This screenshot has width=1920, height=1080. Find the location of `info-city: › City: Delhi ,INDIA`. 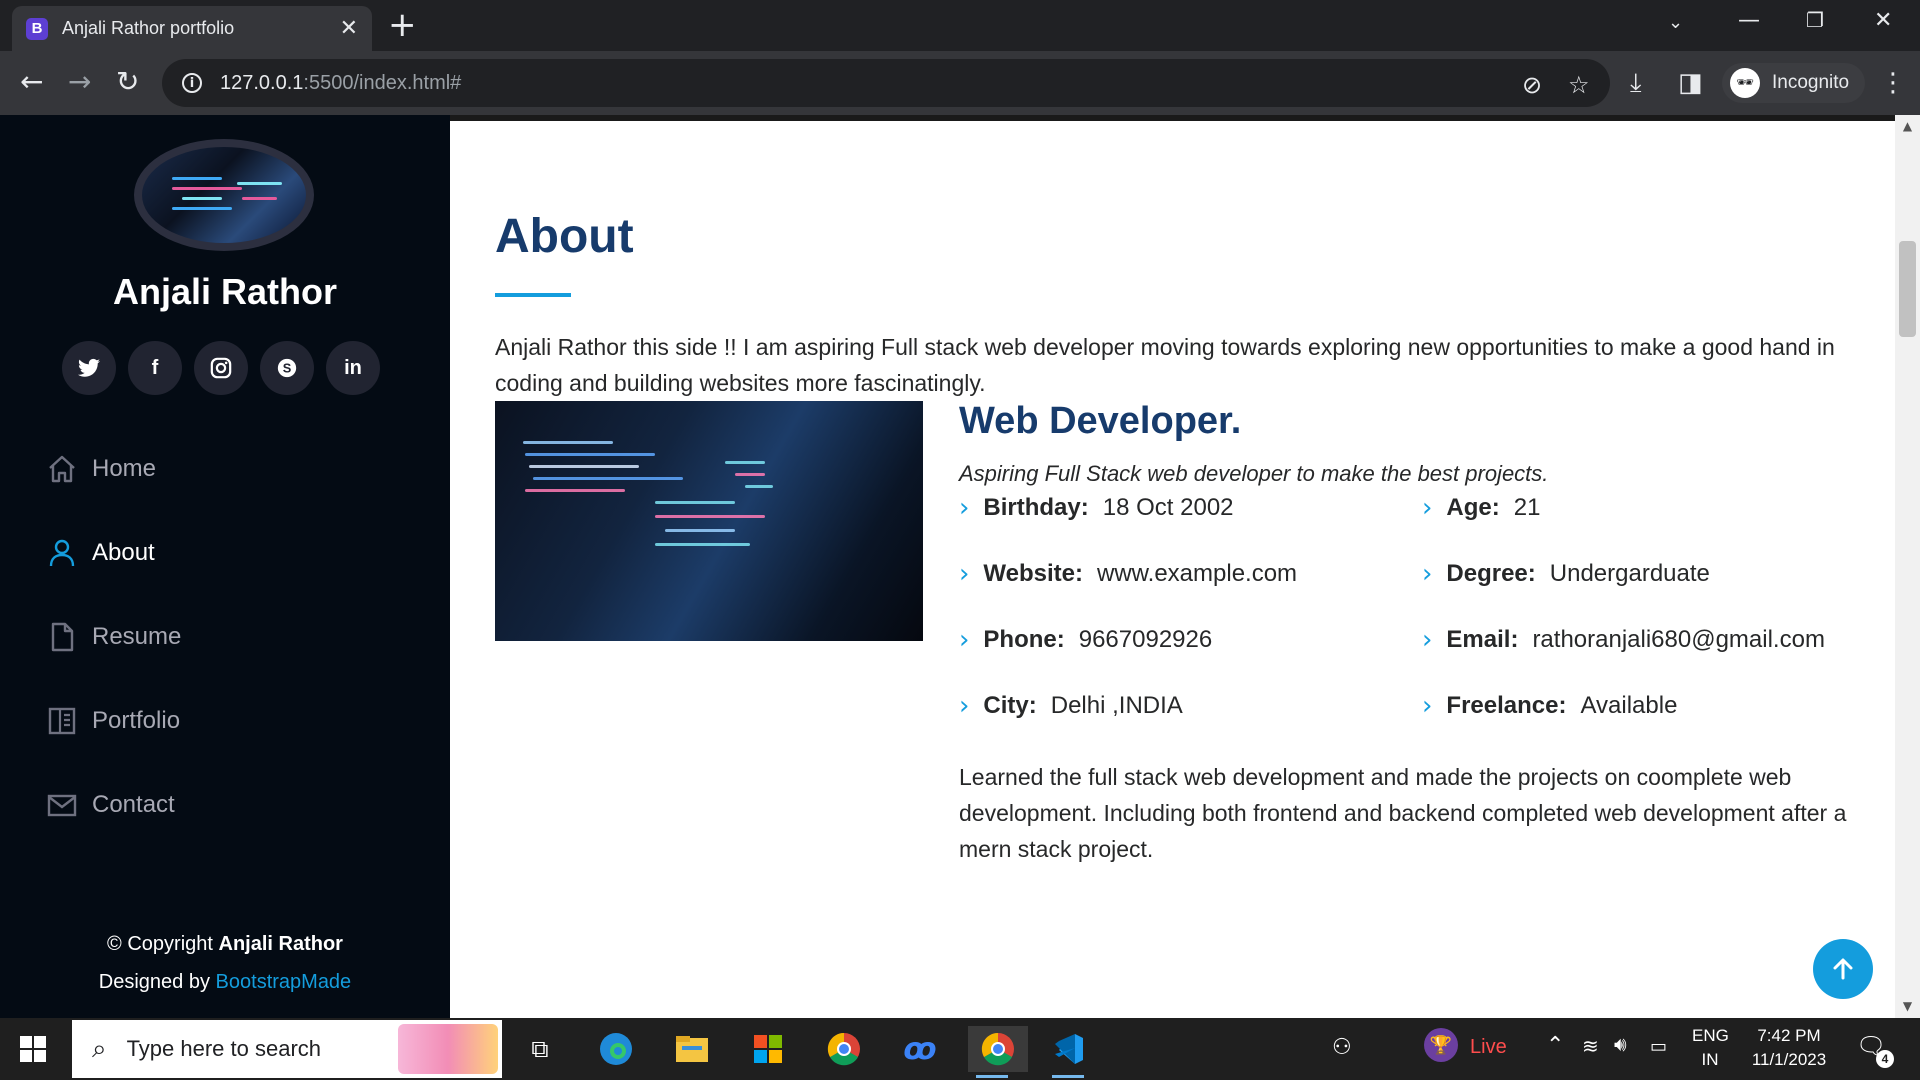

info-city: › City: Delhi ,INDIA is located at coordinates (1071, 706).